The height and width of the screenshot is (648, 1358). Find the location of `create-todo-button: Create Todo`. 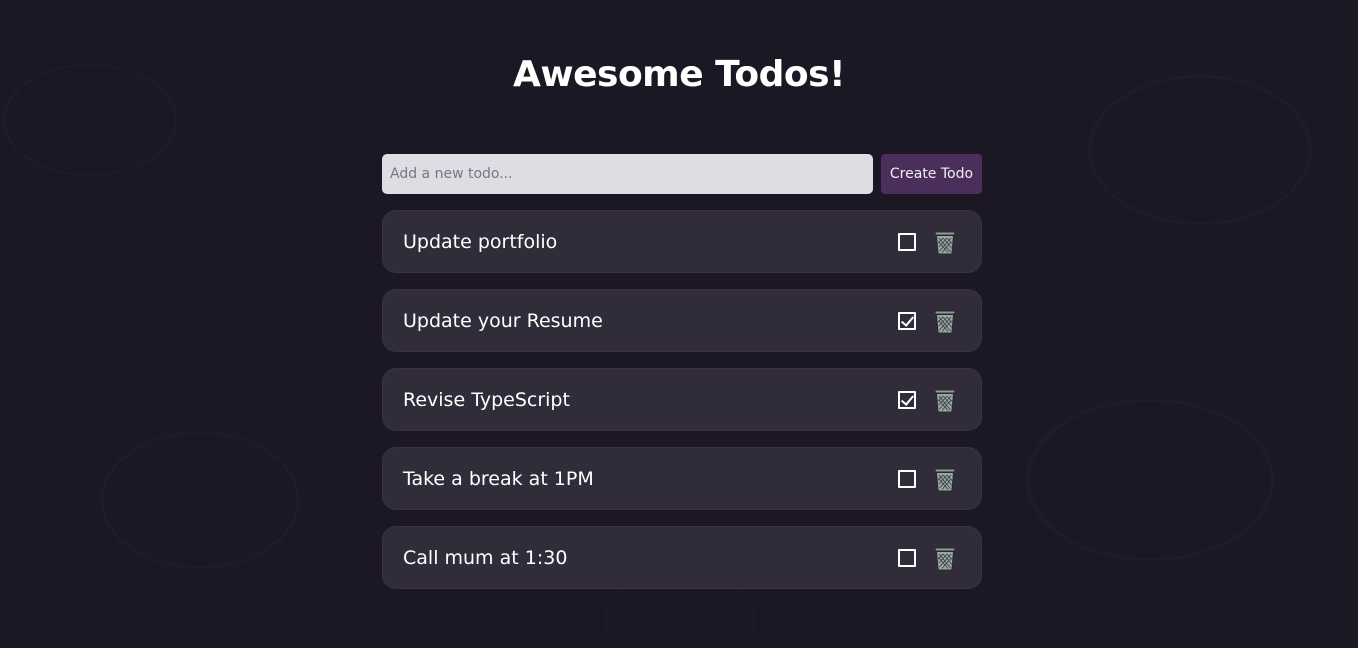

create-todo-button: Create Todo is located at coordinates (931, 174).